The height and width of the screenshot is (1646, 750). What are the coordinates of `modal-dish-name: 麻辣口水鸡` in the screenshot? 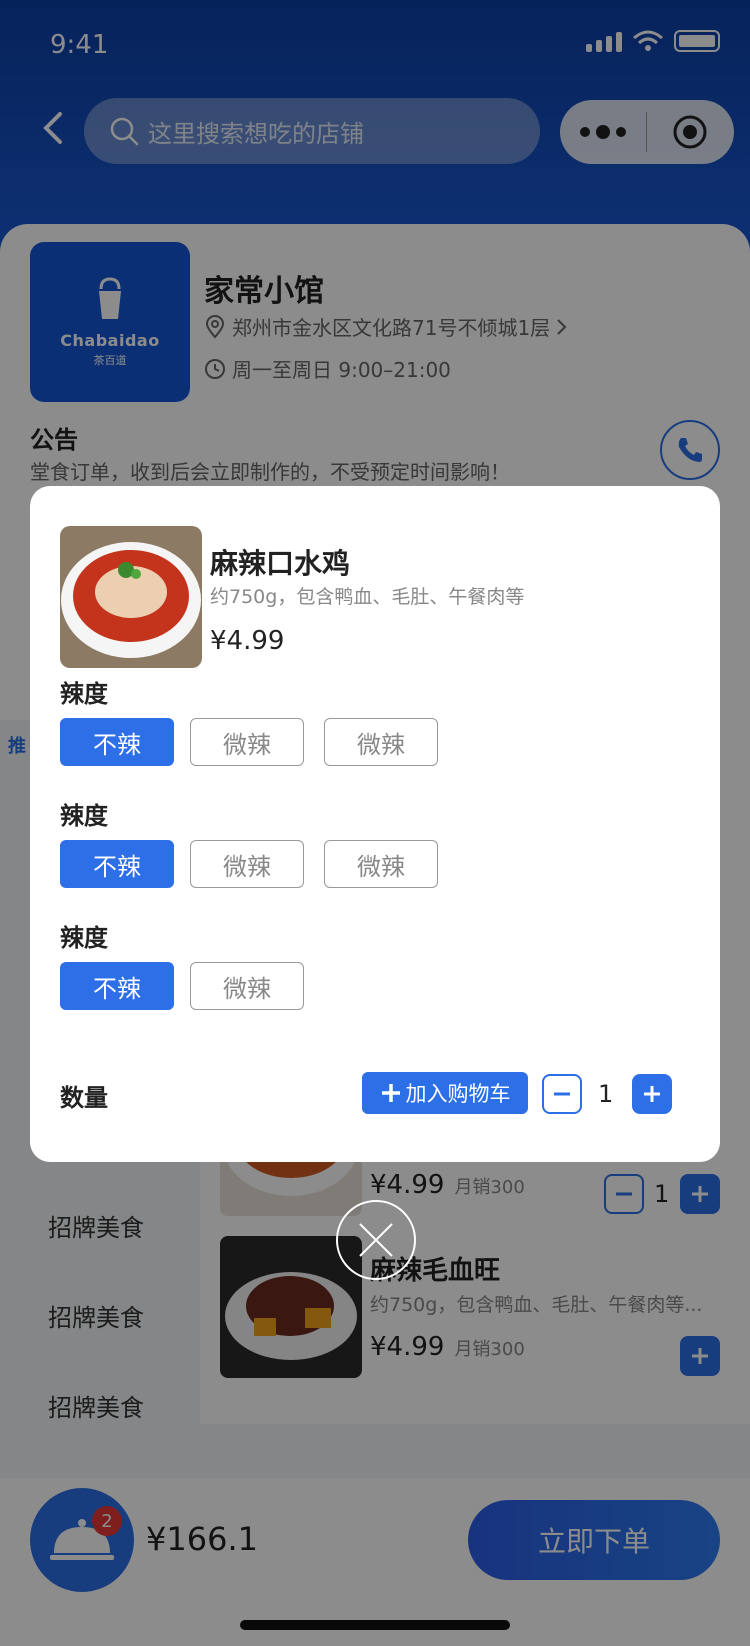 It's located at (280, 563).